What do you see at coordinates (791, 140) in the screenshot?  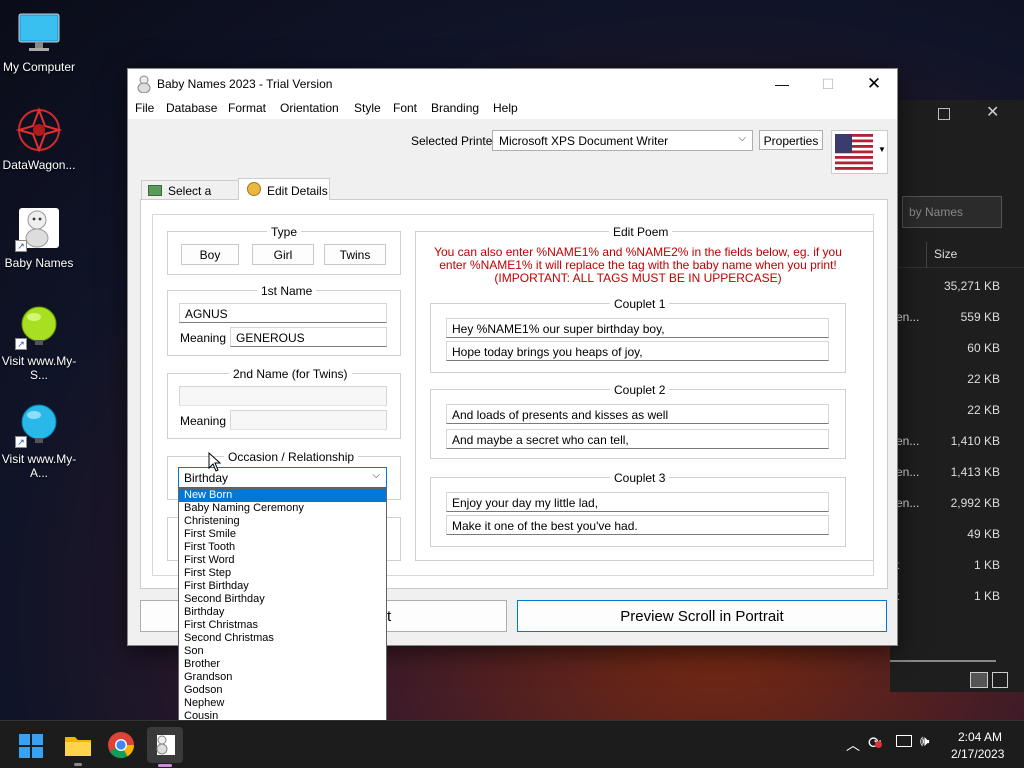 I see `properties-button: Properties` at bounding box center [791, 140].